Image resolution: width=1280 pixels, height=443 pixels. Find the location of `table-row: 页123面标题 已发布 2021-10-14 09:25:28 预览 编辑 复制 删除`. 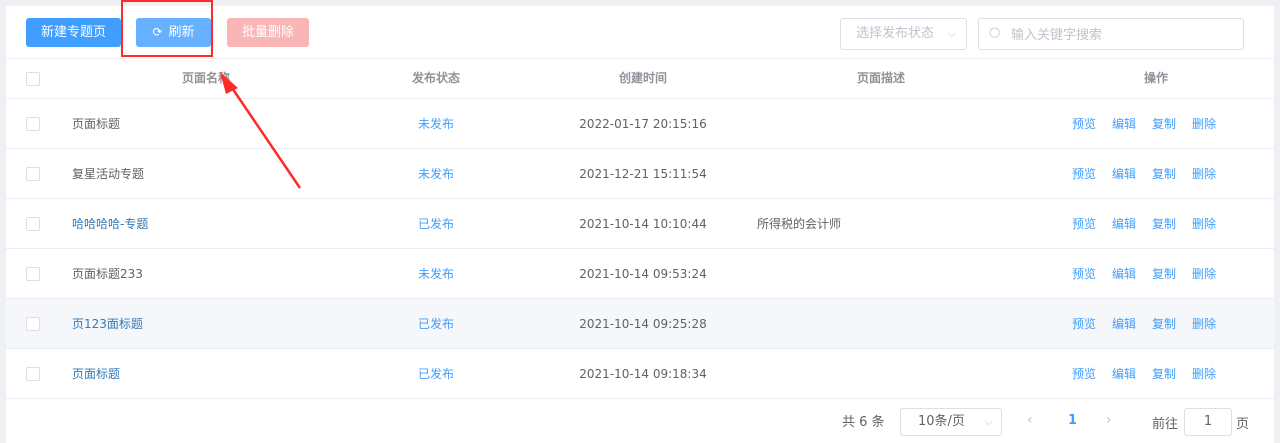

table-row: 页123面标题 已发布 2021-10-14 09:25:28 预览 编辑 复制 删除 is located at coordinates (640, 324).